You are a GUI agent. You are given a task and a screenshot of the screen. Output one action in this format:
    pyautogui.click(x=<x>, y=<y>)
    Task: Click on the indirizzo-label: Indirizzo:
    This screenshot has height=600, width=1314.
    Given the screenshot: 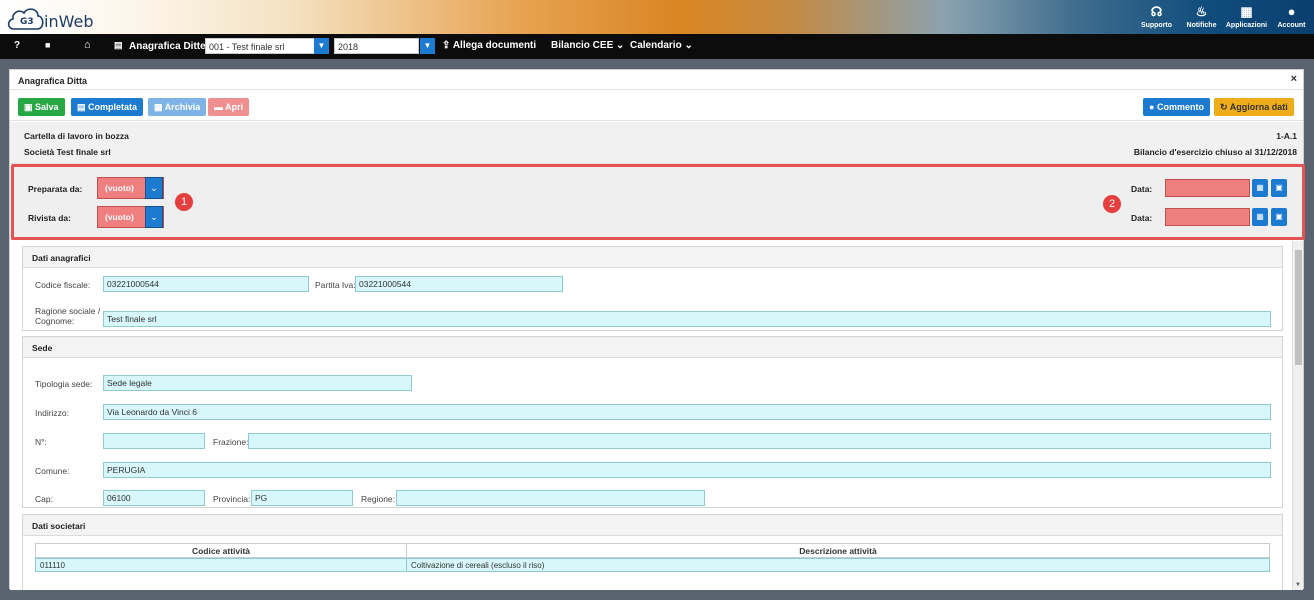 What is the action you would take?
    pyautogui.click(x=52, y=413)
    